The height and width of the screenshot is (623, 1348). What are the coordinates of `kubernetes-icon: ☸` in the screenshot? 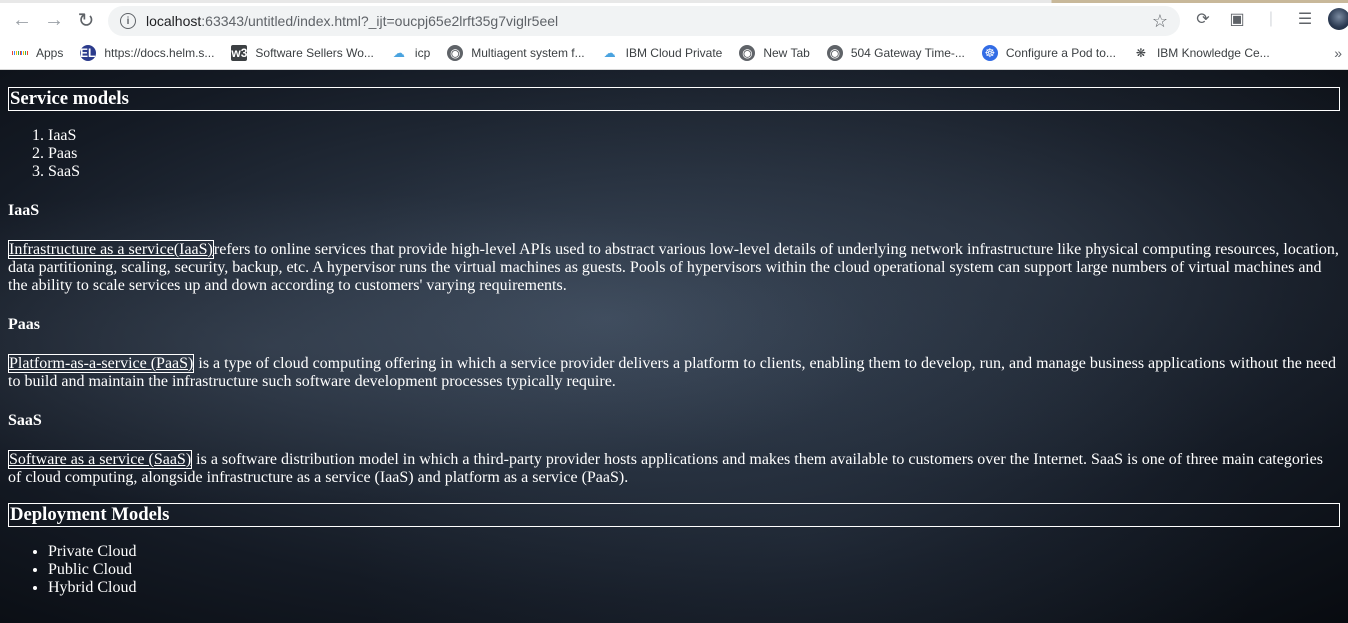 It's located at (989, 53).